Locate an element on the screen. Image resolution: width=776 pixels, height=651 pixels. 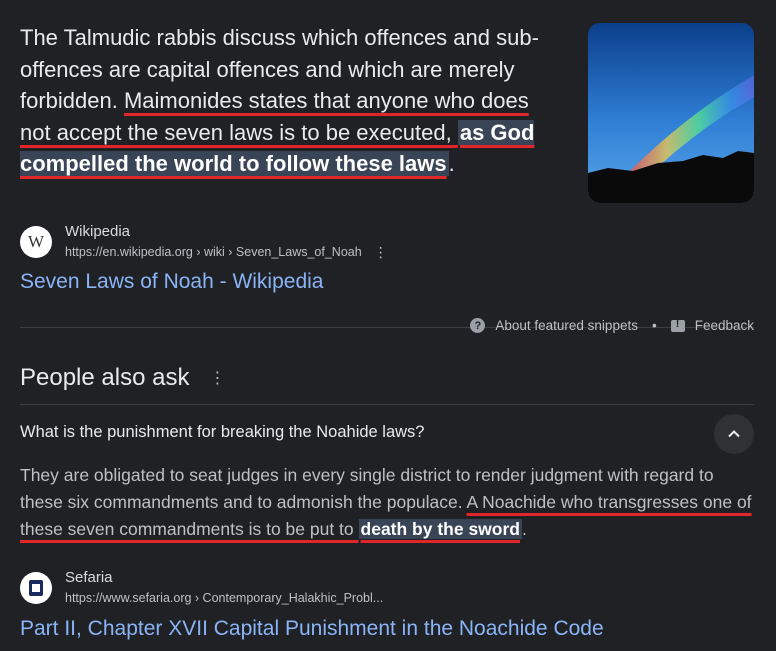
featured-snippet-footer: ? About featured snippets • Feedback is located at coordinates (612, 325).